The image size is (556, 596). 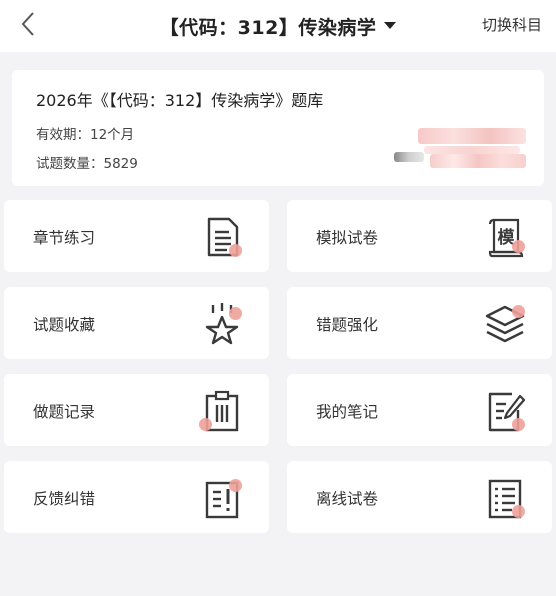 I want to click on validity-text: 有效期：12个月, so click(x=85, y=135).